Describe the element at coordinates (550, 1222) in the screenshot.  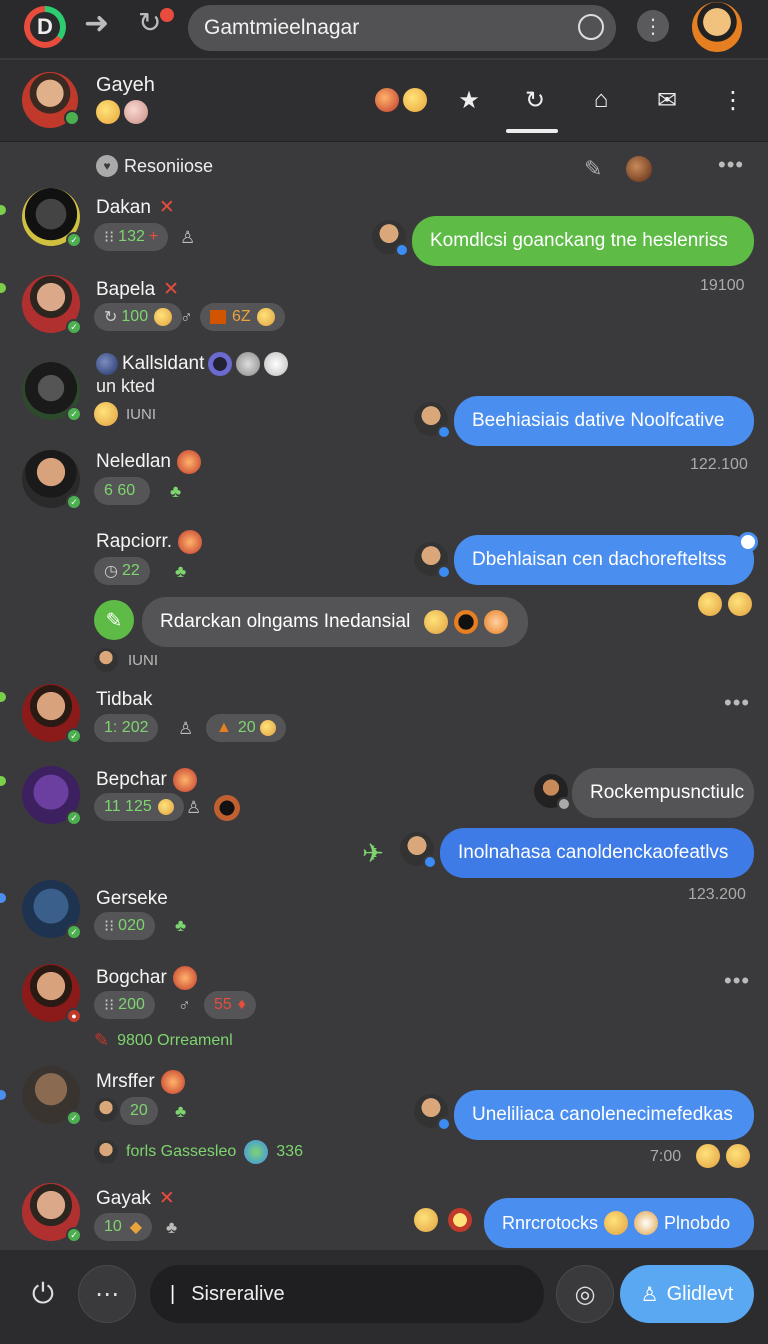
I see `message-text: Rnrcrotocks` at that location.